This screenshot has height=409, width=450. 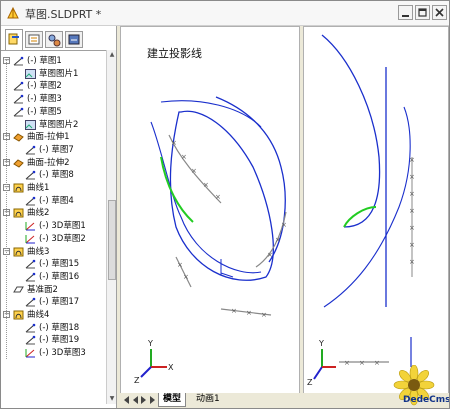 What do you see at coordinates (44, 61) in the screenshot?
I see `tree-item-label: (-) 草图1` at bounding box center [44, 61].